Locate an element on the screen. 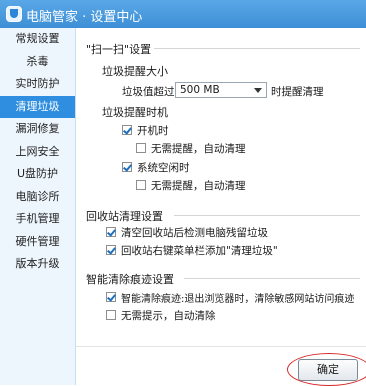 The height and width of the screenshot is (386, 366). sidebar-item-pc-clinic: 电脑诊所 is located at coordinates (37, 197).